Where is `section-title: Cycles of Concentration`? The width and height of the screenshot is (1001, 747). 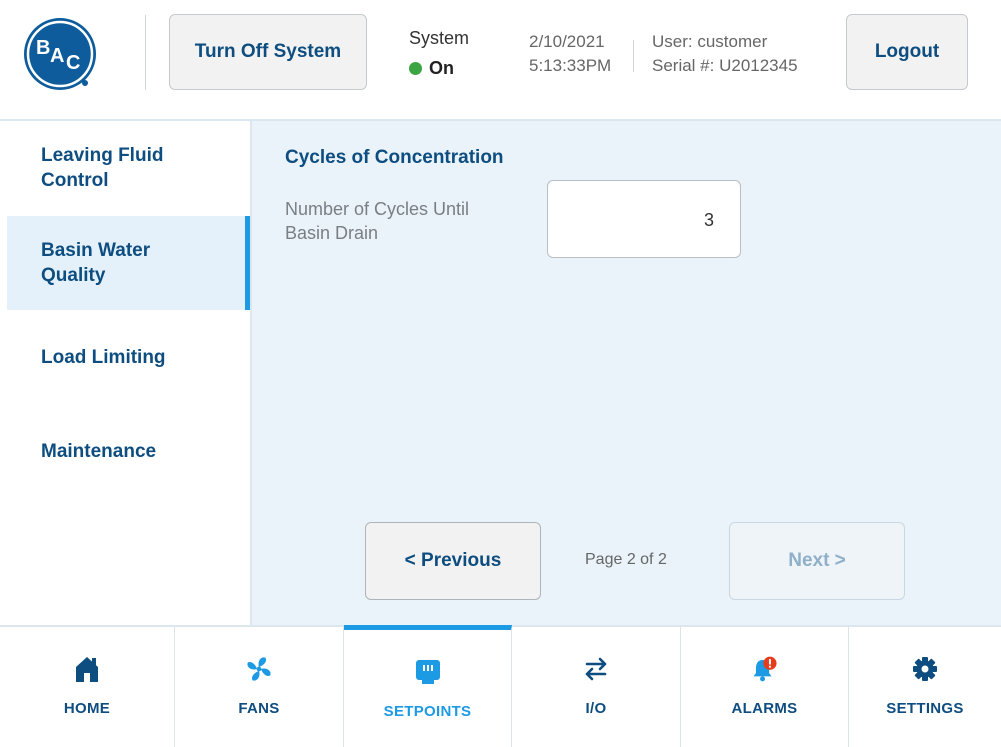 section-title: Cycles of Concentration is located at coordinates (394, 157).